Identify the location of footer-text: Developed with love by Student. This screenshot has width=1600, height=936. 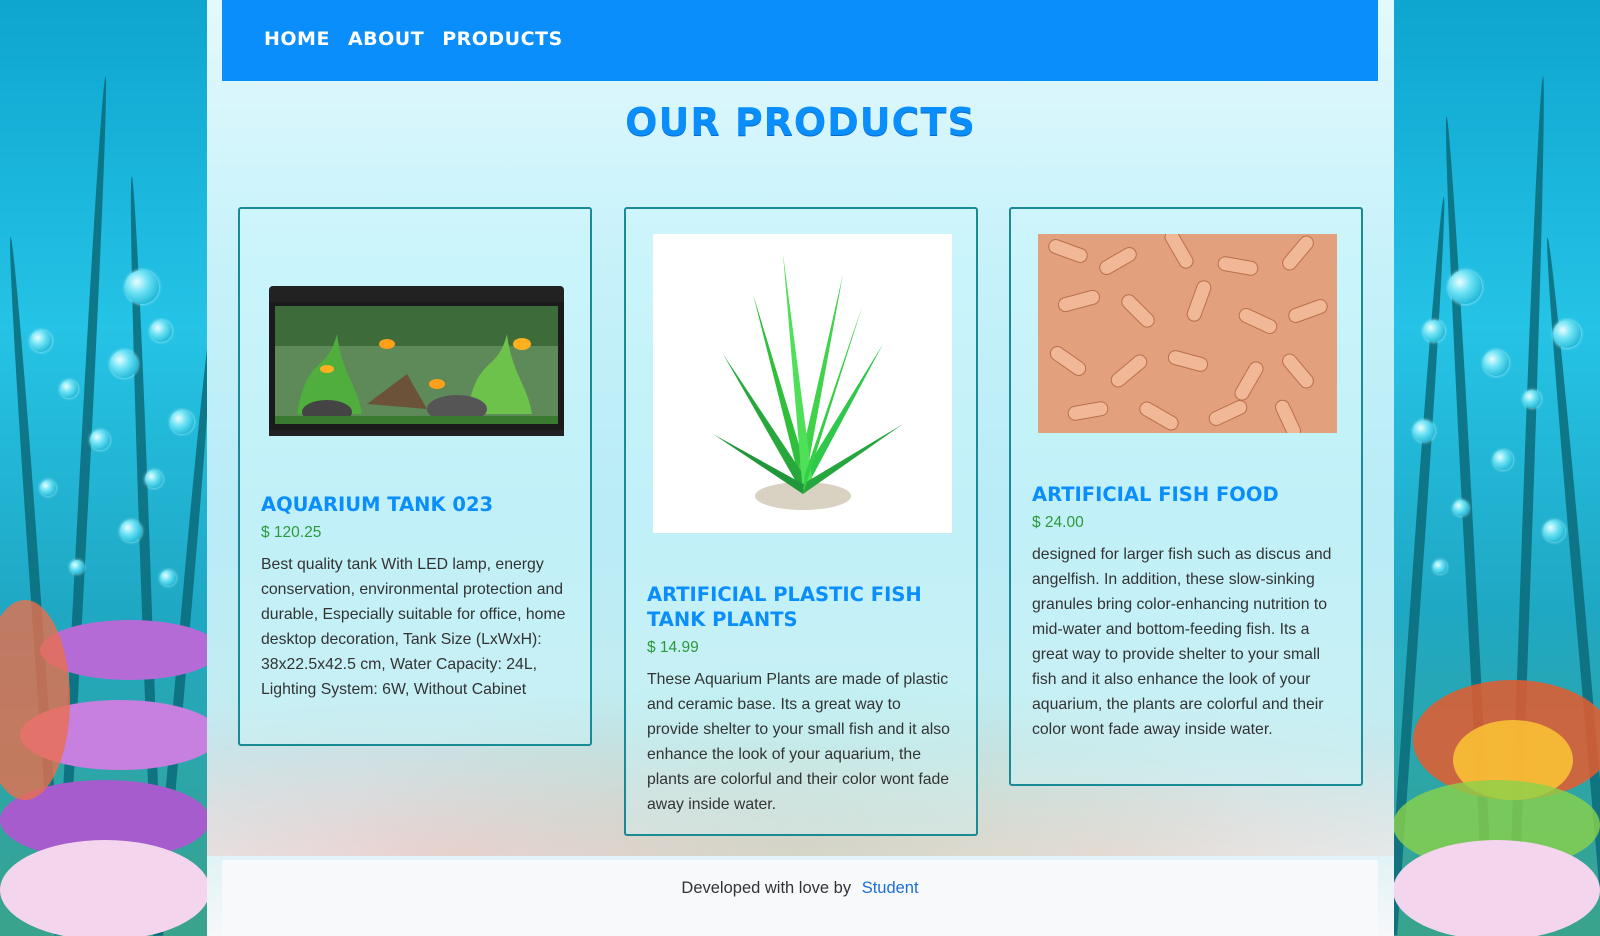
(800, 888).